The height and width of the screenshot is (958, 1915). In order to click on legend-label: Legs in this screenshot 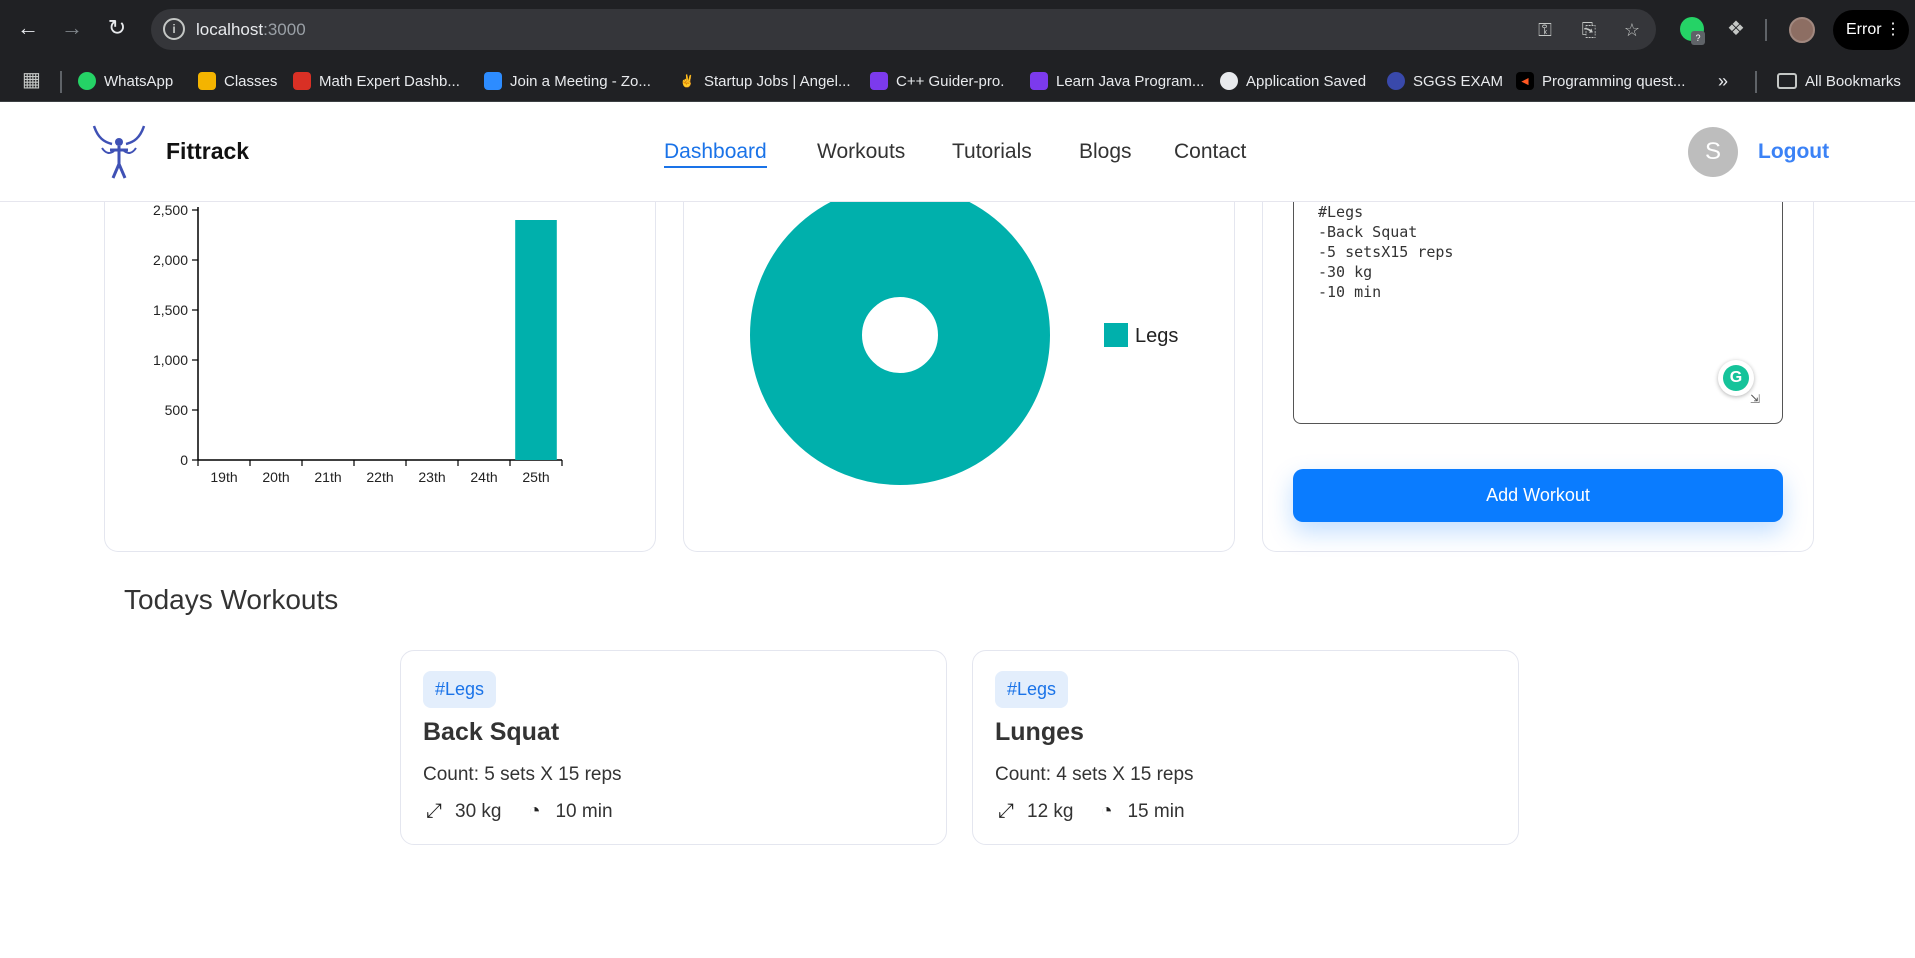, I will do `click(1156, 336)`.